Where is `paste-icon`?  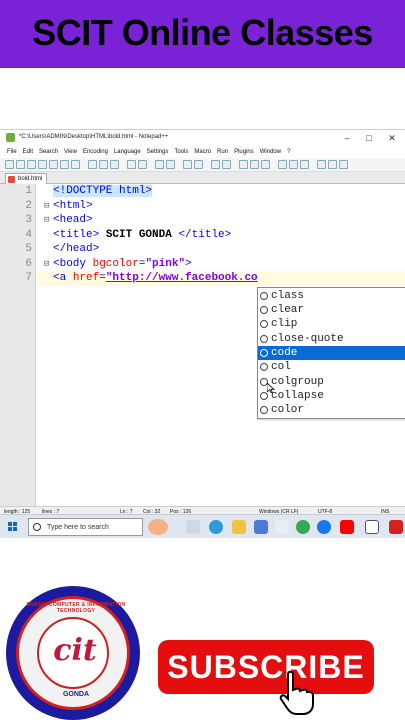
paste-icon is located at coordinates (114, 164).